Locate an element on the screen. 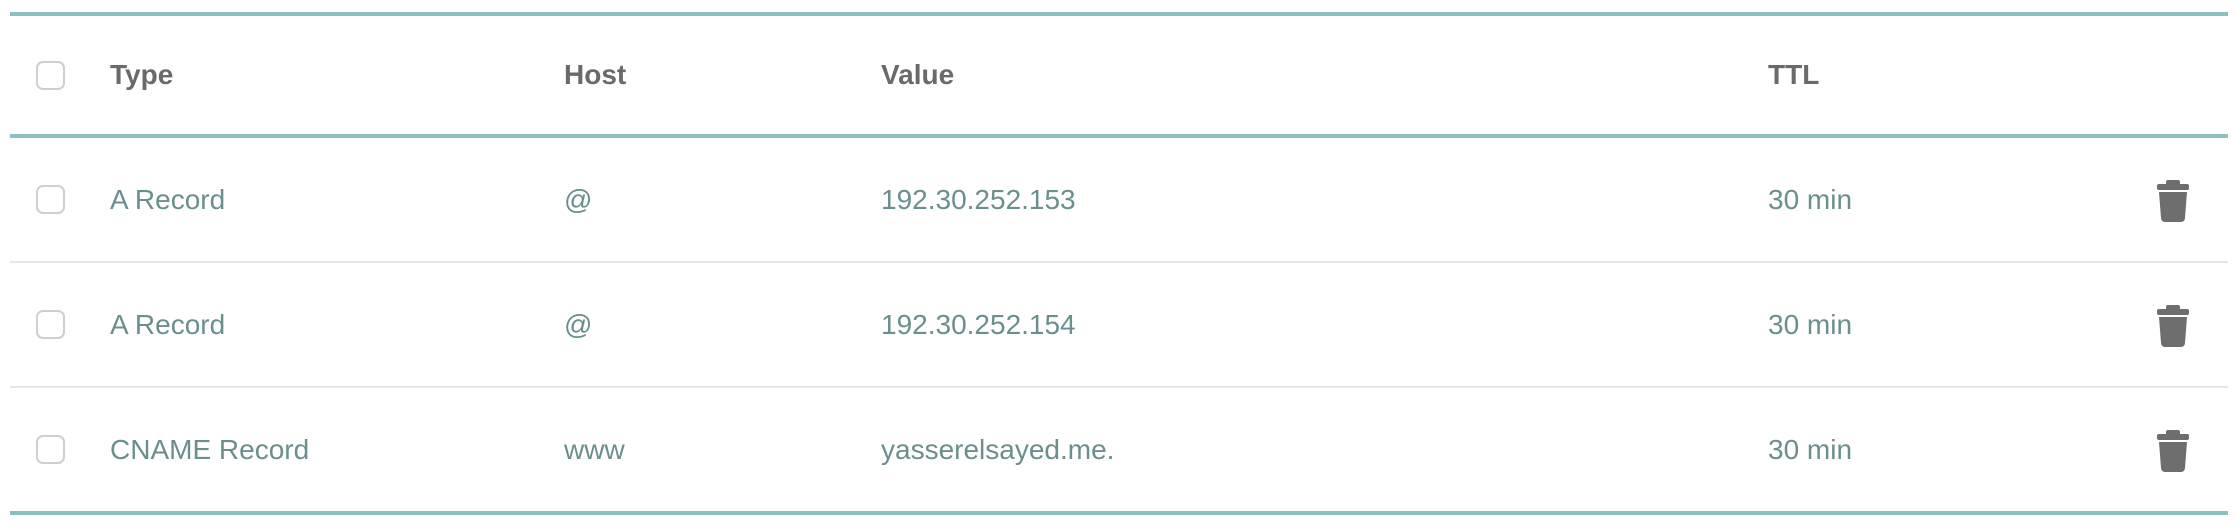 This screenshot has width=2238, height=528. column-header-host: Host is located at coordinates (595, 75).